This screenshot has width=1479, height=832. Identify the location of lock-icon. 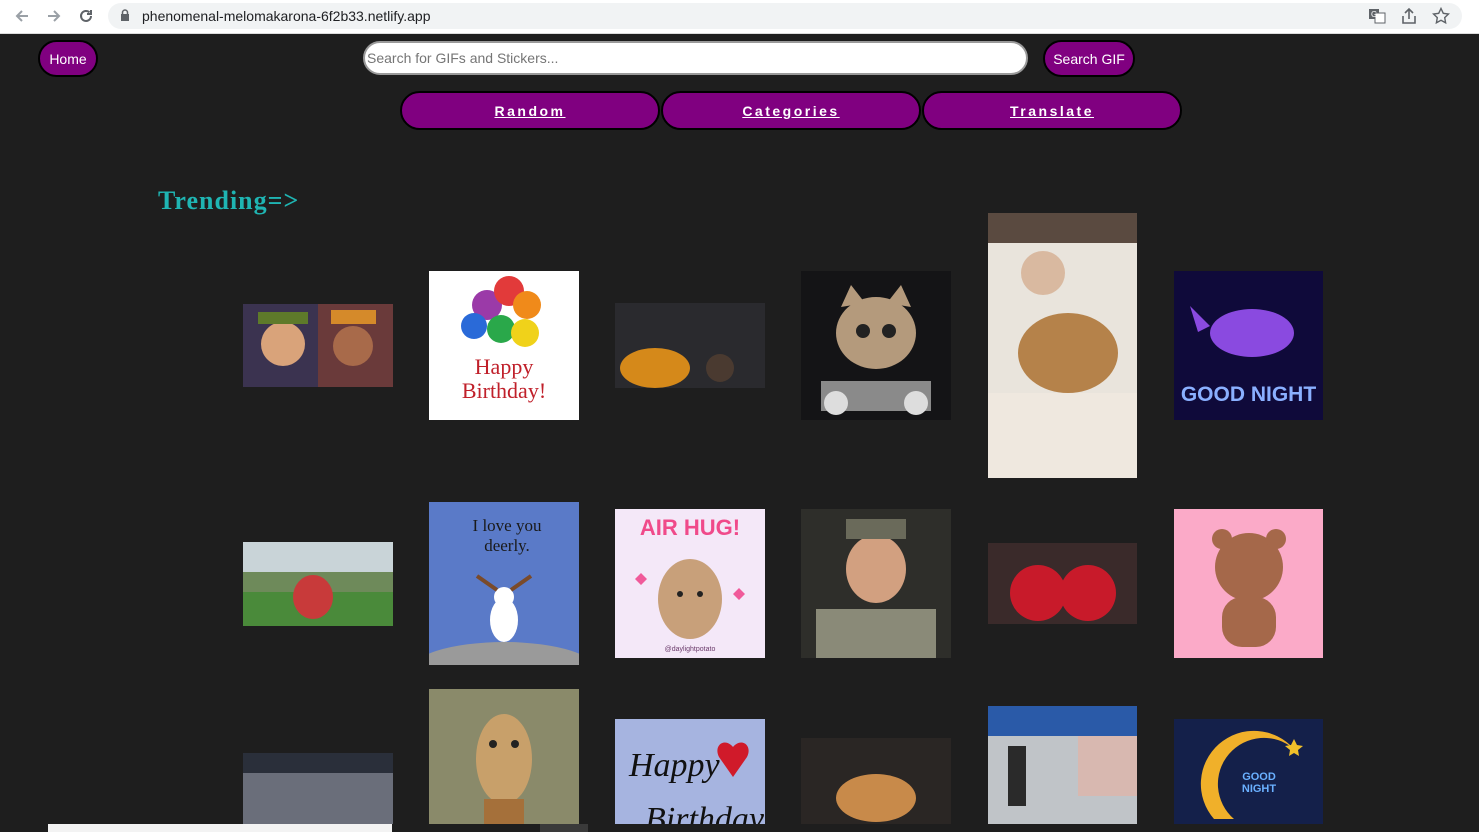
(125, 18).